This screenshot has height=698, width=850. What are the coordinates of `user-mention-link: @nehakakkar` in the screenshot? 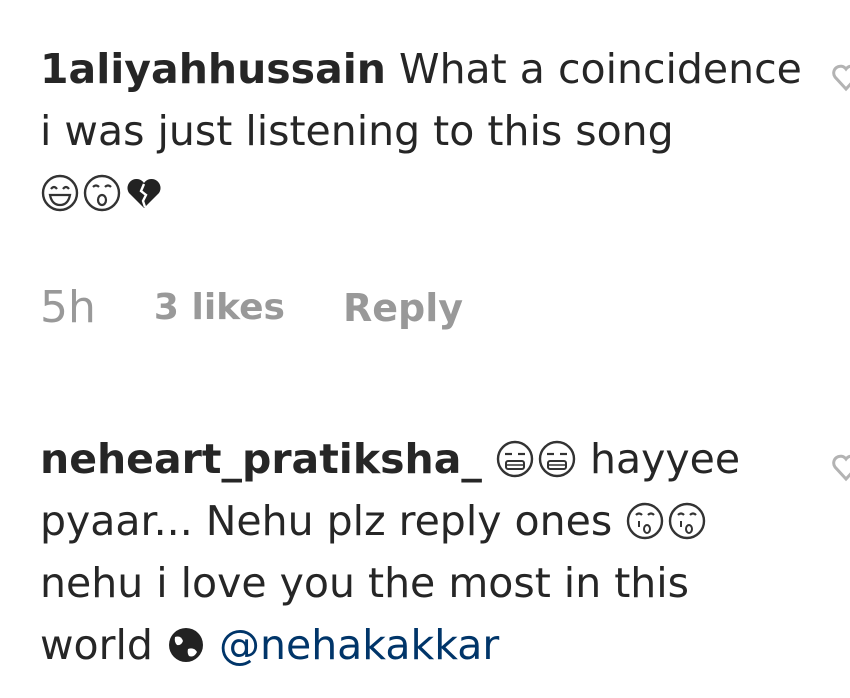 It's located at (359, 645).